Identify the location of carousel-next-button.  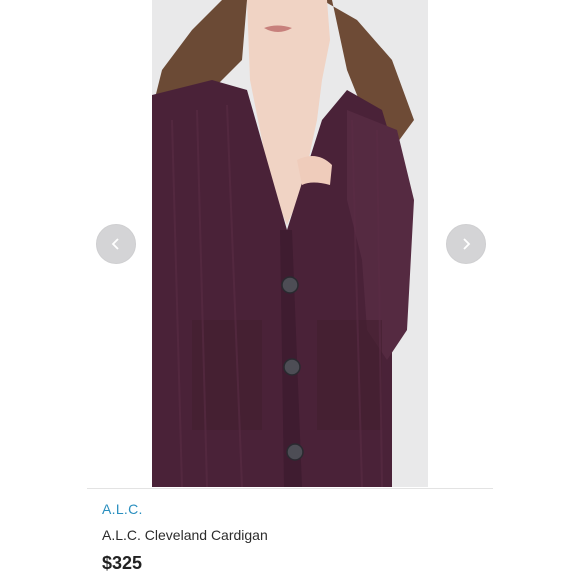
(466, 244).